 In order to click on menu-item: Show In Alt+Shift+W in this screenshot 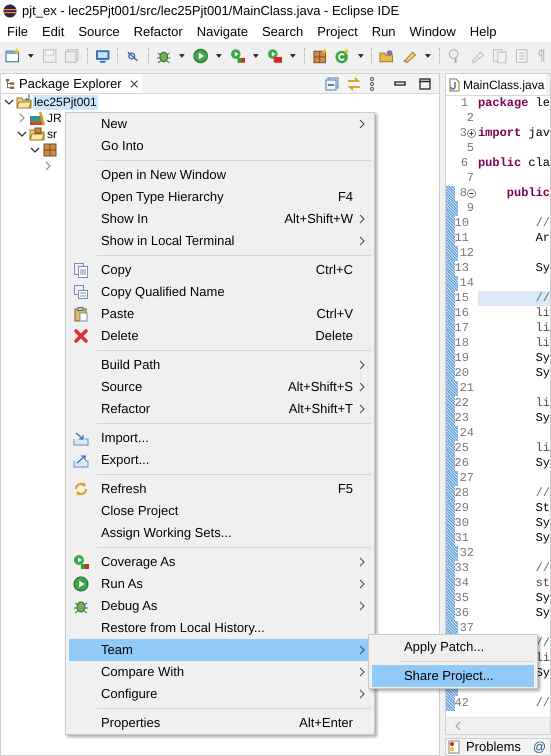, I will do `click(220, 219)`.